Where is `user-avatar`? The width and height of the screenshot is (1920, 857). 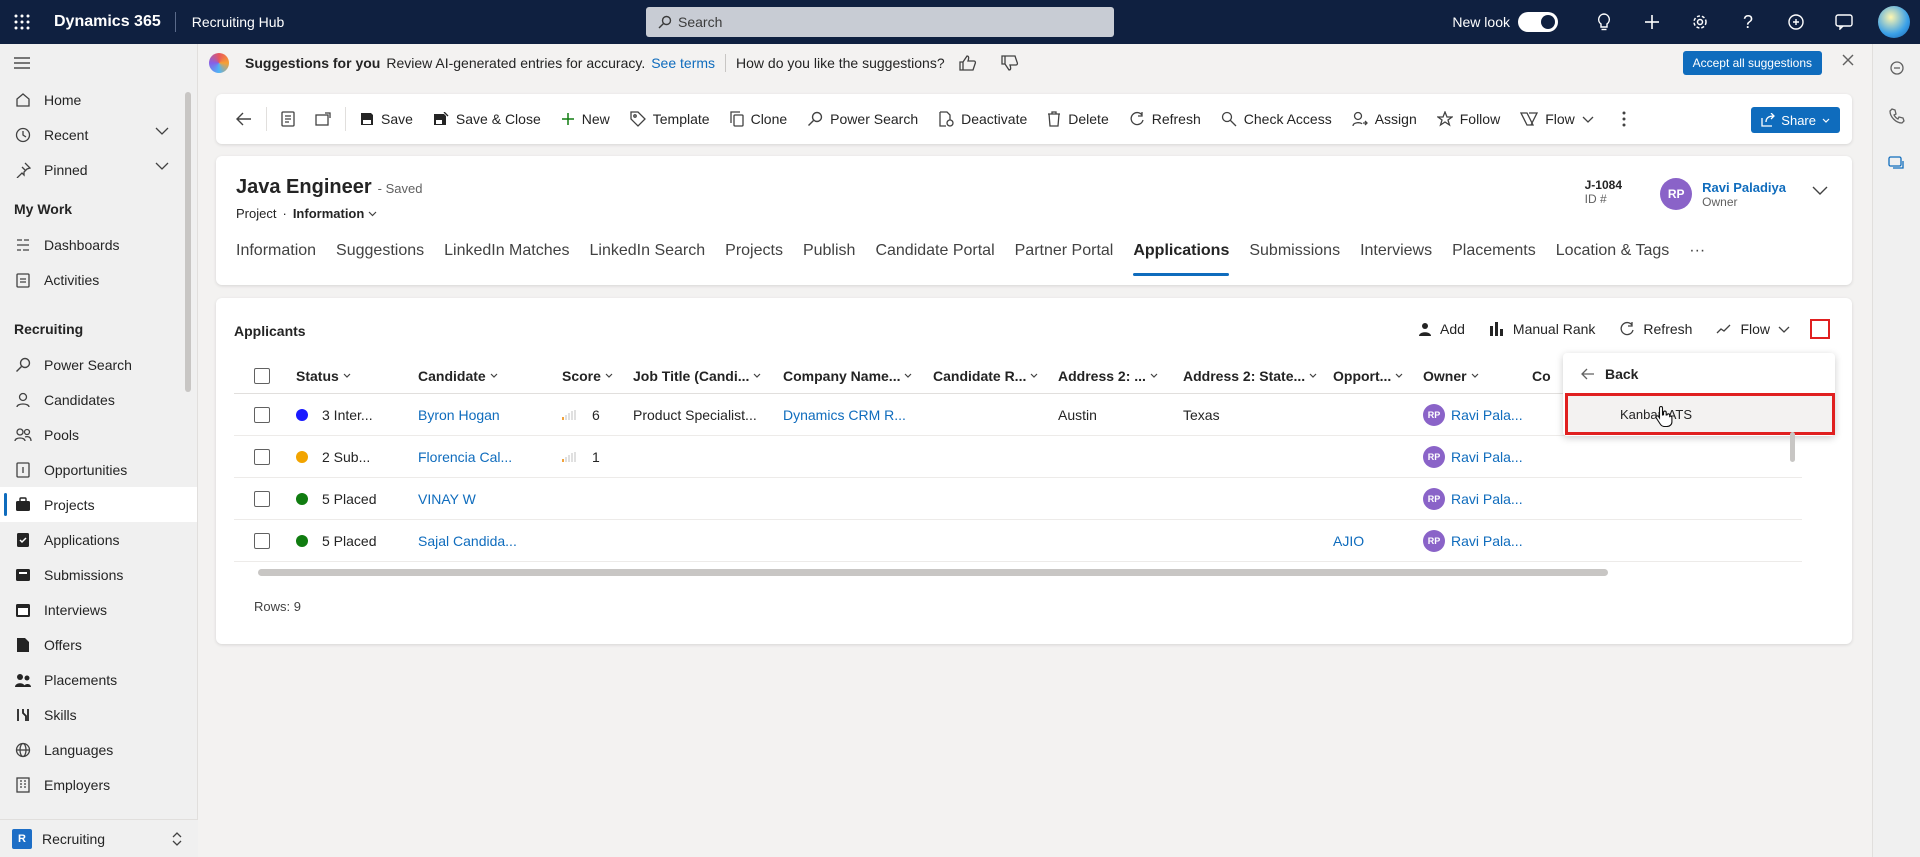
user-avatar is located at coordinates (1894, 22).